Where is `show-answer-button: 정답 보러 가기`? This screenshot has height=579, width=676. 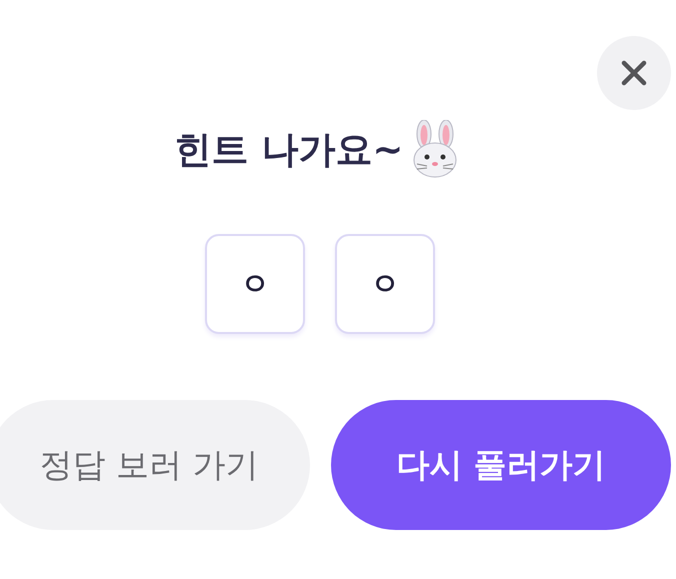 show-answer-button: 정답 보러 가기 is located at coordinates (155, 465).